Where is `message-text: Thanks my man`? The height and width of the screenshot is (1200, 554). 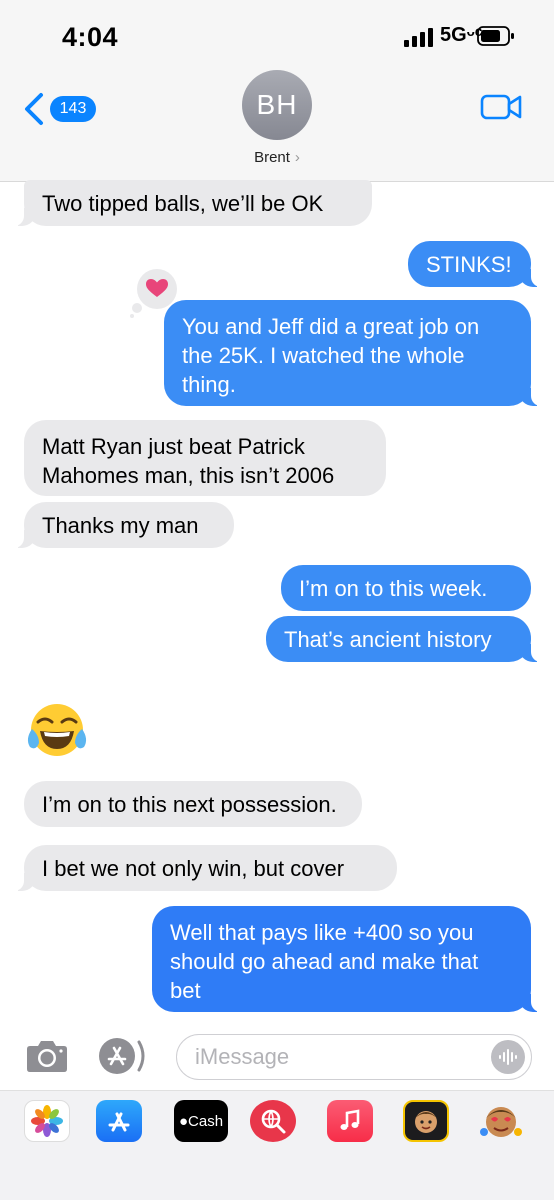
message-text: Thanks my man is located at coordinates (120, 525).